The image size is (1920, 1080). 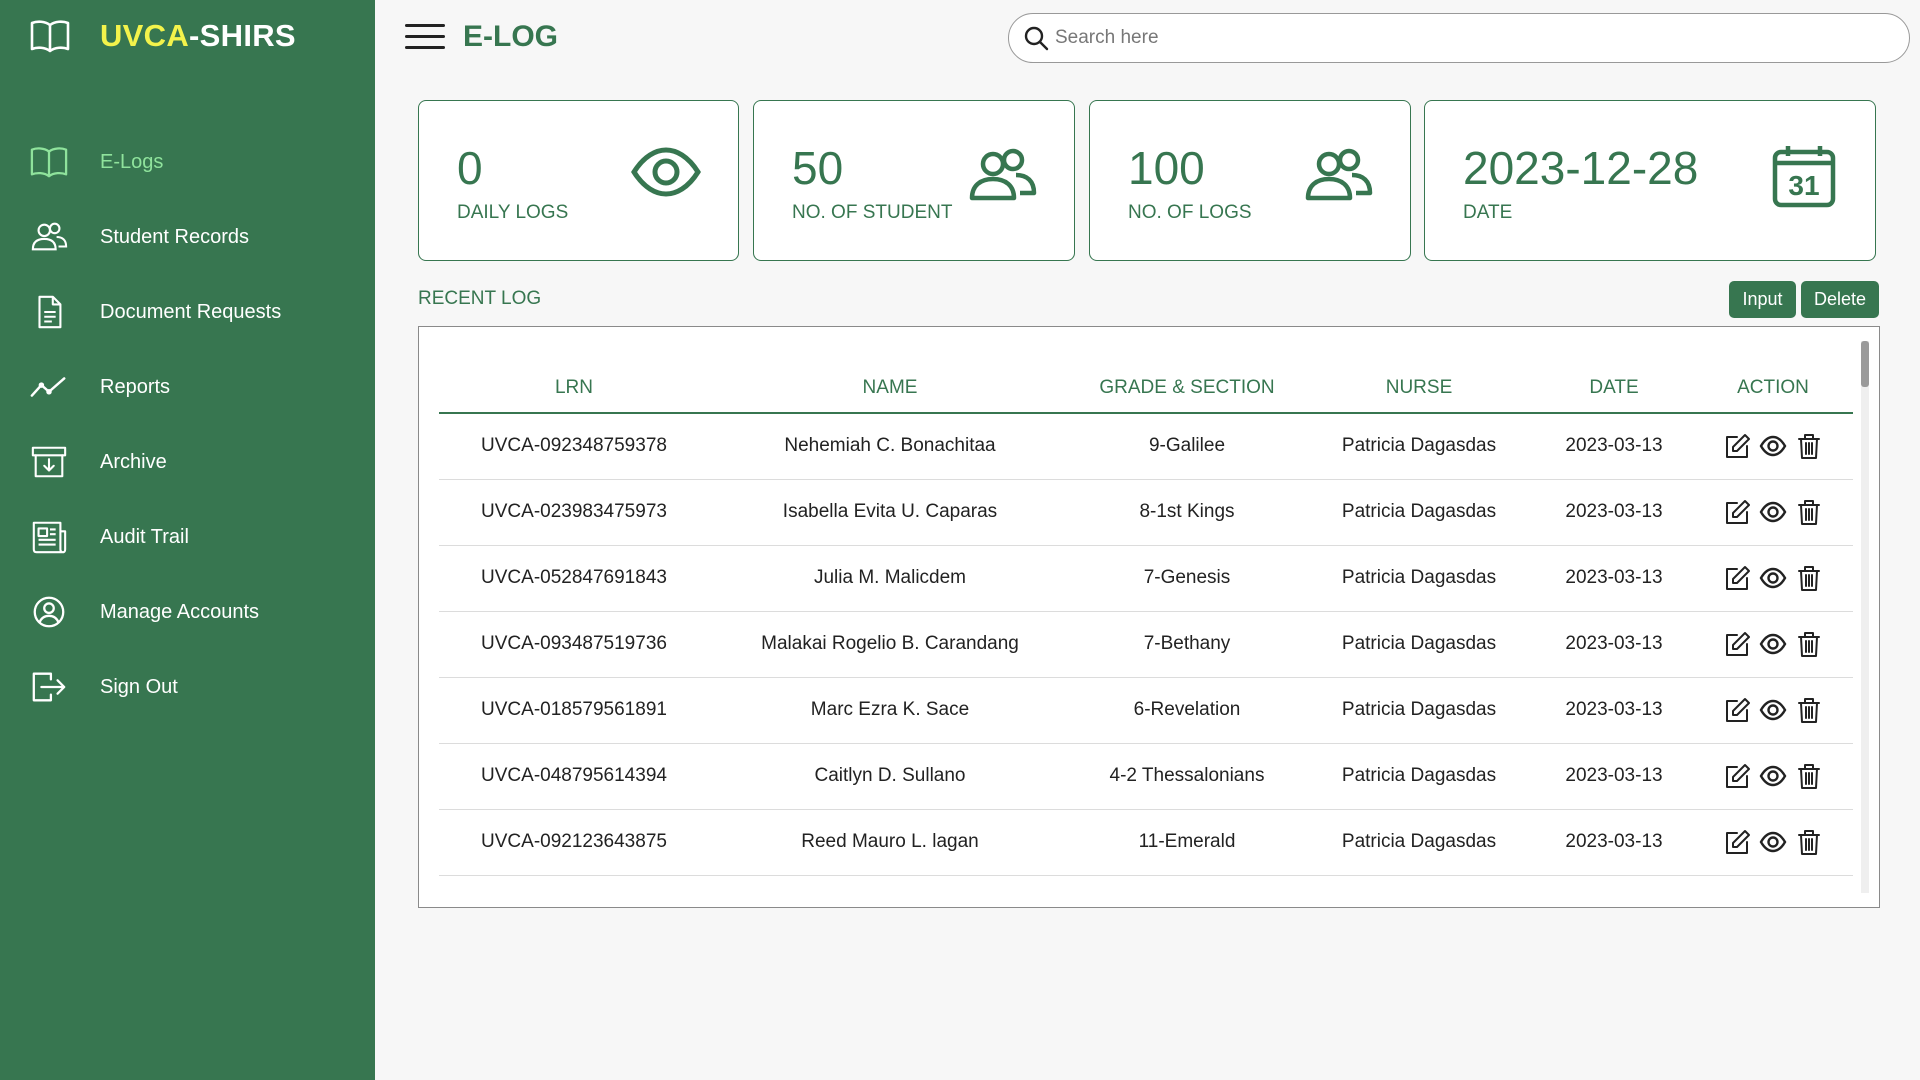 What do you see at coordinates (133, 461) in the screenshot?
I see `sidebar-item-label: Archive` at bounding box center [133, 461].